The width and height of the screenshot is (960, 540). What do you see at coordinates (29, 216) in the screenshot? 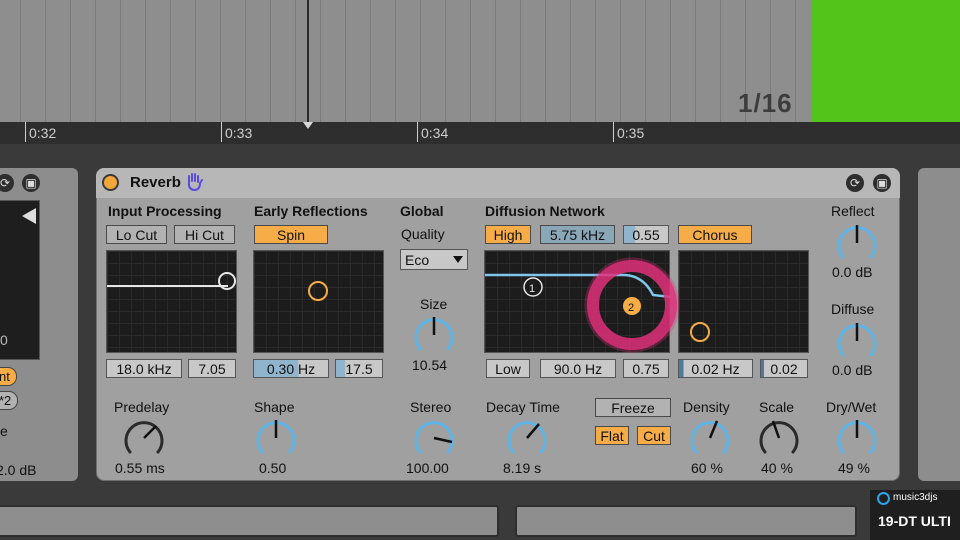
I see `triangle-left-icon` at bounding box center [29, 216].